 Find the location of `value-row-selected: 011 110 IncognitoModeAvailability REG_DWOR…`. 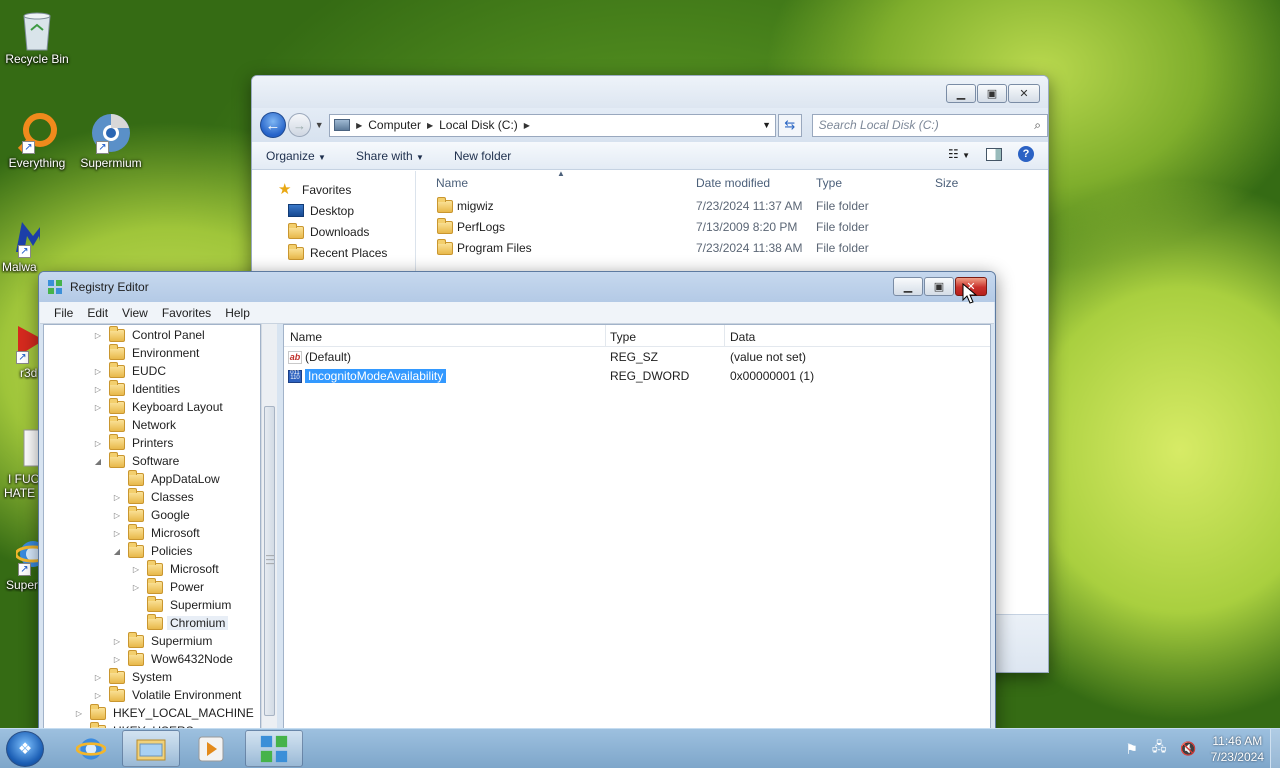

value-row-selected: 011 110 IncognitoModeAvailability REG_DWOR… is located at coordinates (637, 375).